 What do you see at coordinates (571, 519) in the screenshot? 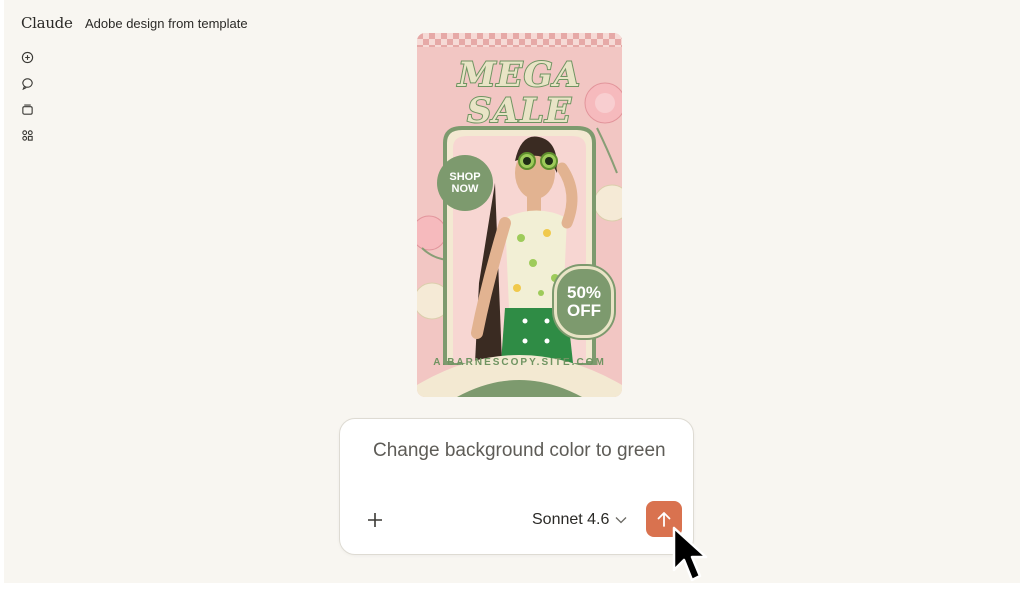
I see `model-name: Sonnet 4.6` at bounding box center [571, 519].